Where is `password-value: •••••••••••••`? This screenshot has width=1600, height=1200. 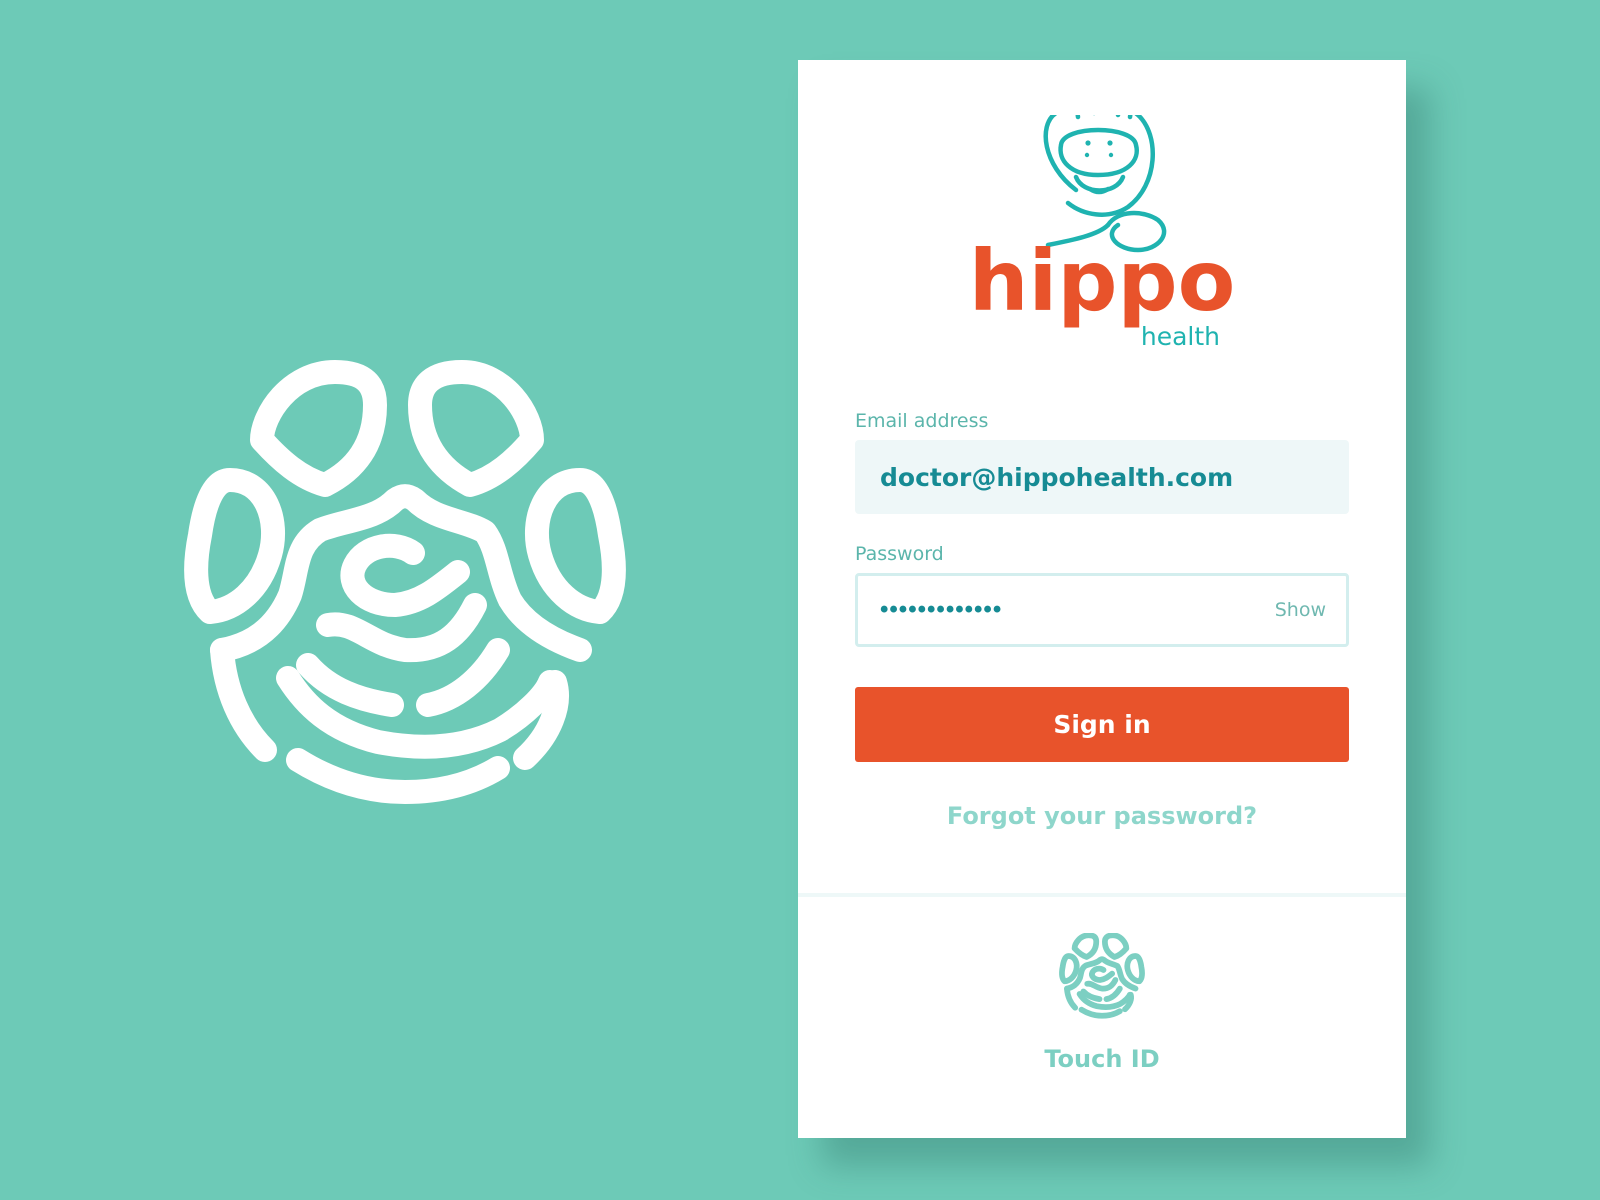 password-value: ••••••••••••• is located at coordinates (941, 609).